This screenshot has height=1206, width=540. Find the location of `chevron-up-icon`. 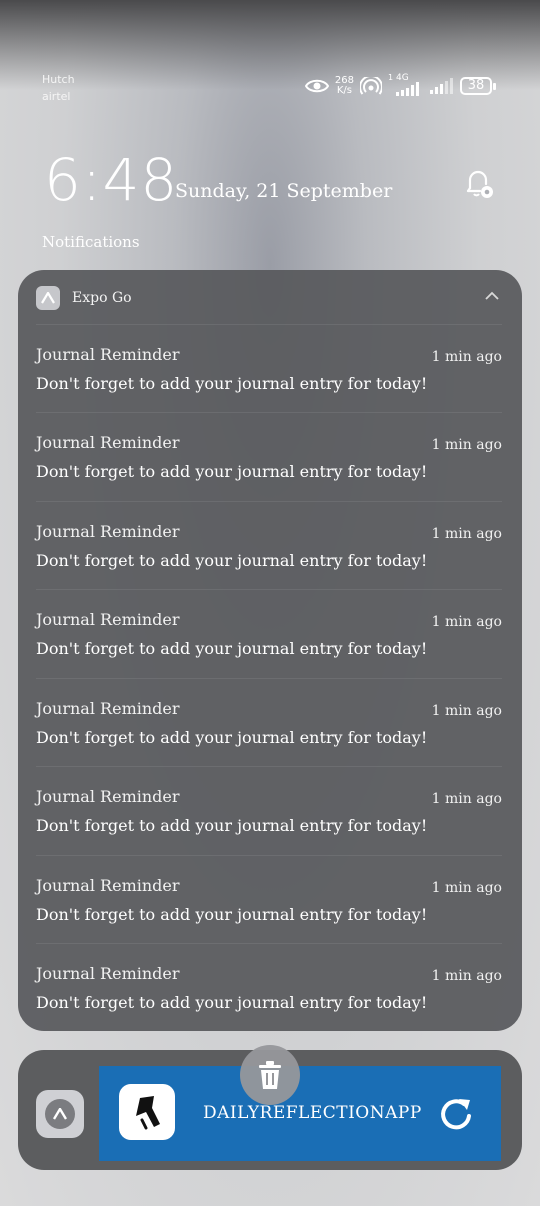

chevron-up-icon is located at coordinates (492, 296).